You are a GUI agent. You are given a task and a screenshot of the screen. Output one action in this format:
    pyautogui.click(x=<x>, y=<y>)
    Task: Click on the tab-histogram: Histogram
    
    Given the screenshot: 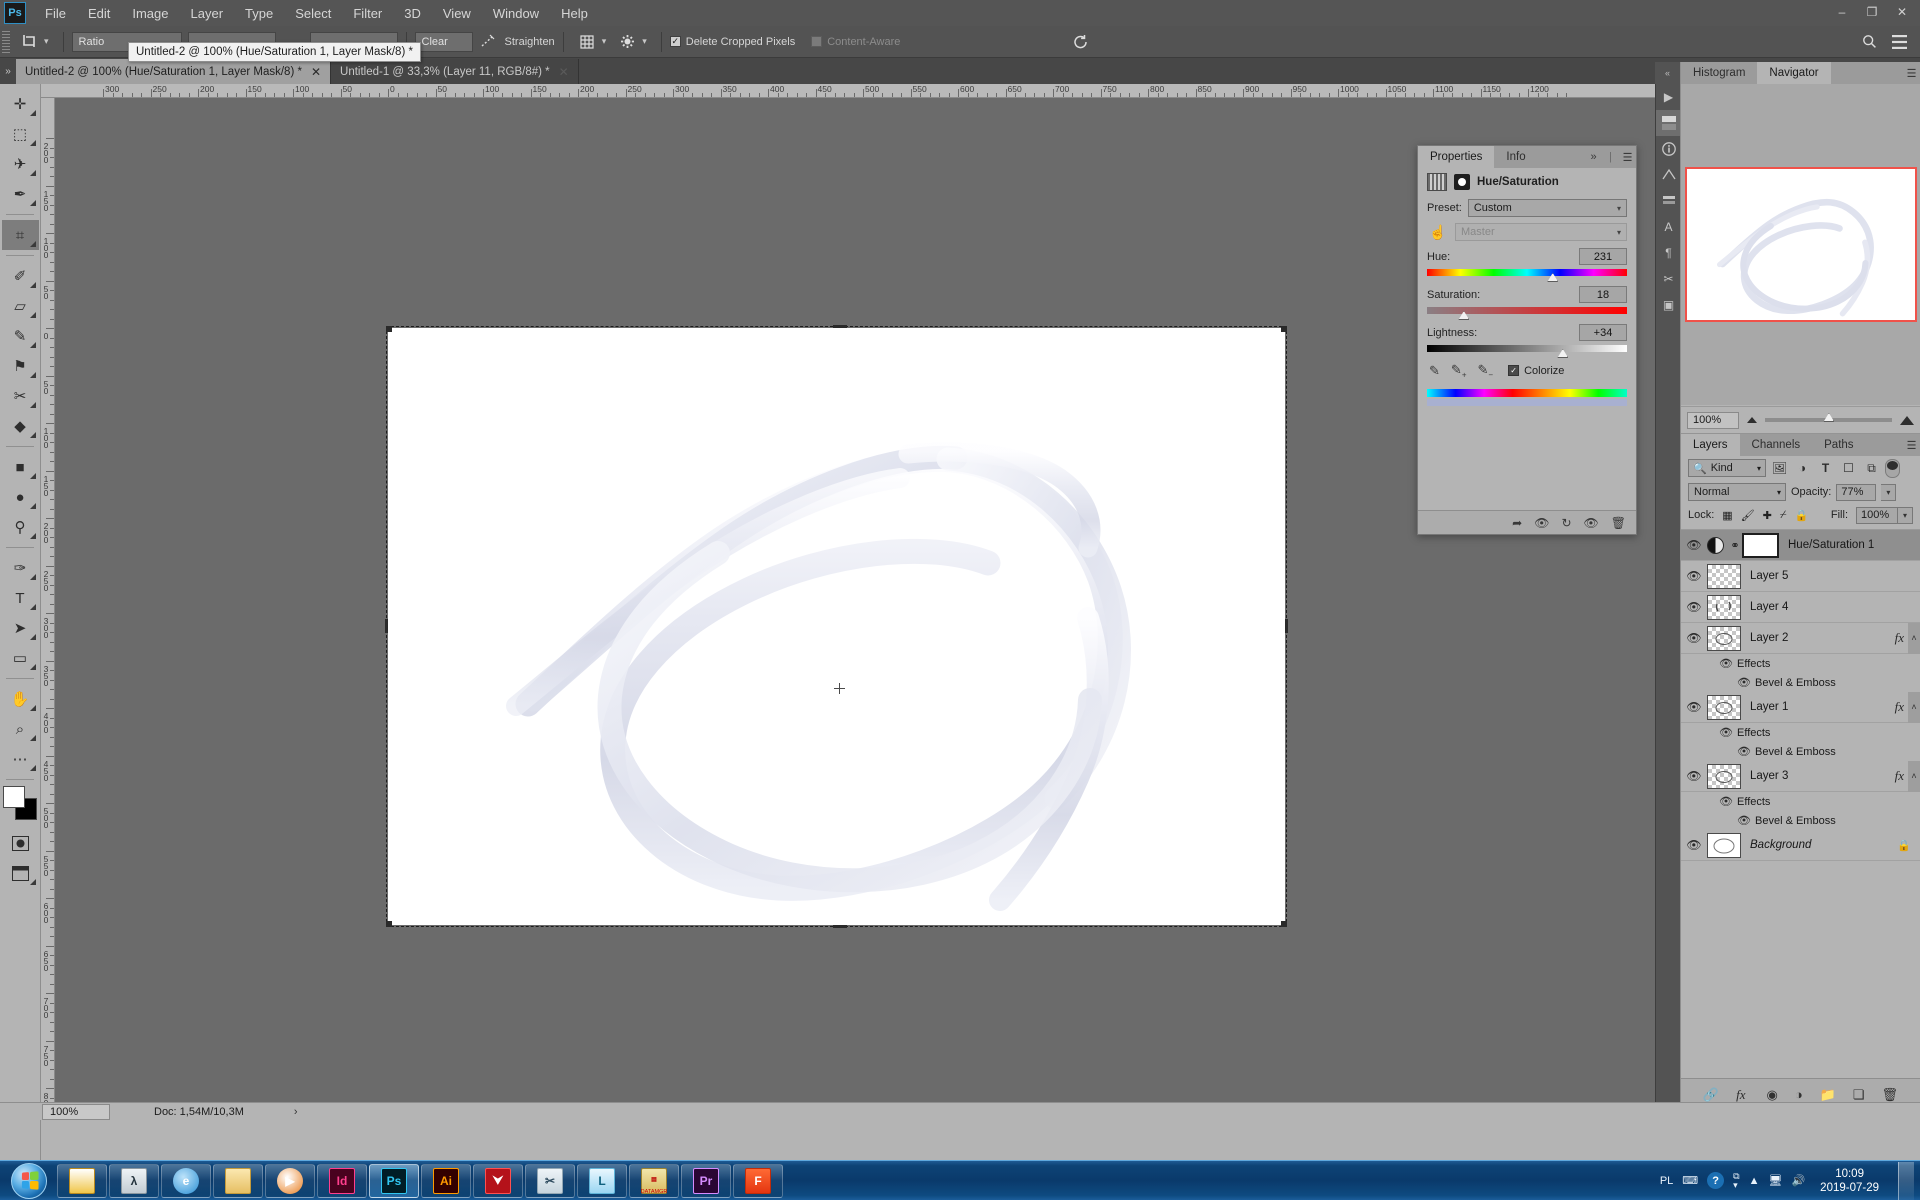 What is the action you would take?
    pyautogui.click(x=1719, y=73)
    